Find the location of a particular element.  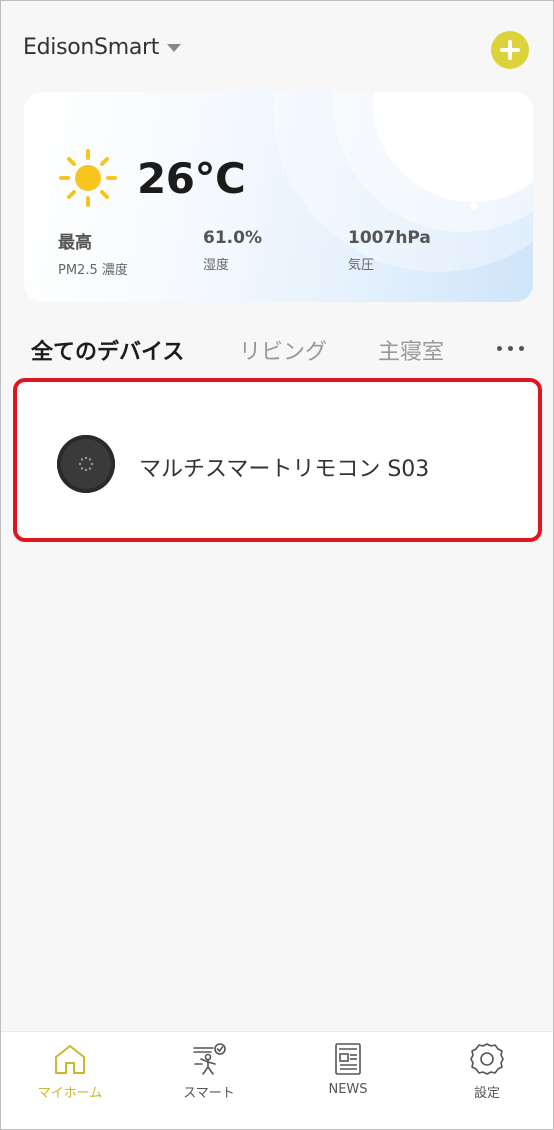

sun-icon is located at coordinates (88, 178).